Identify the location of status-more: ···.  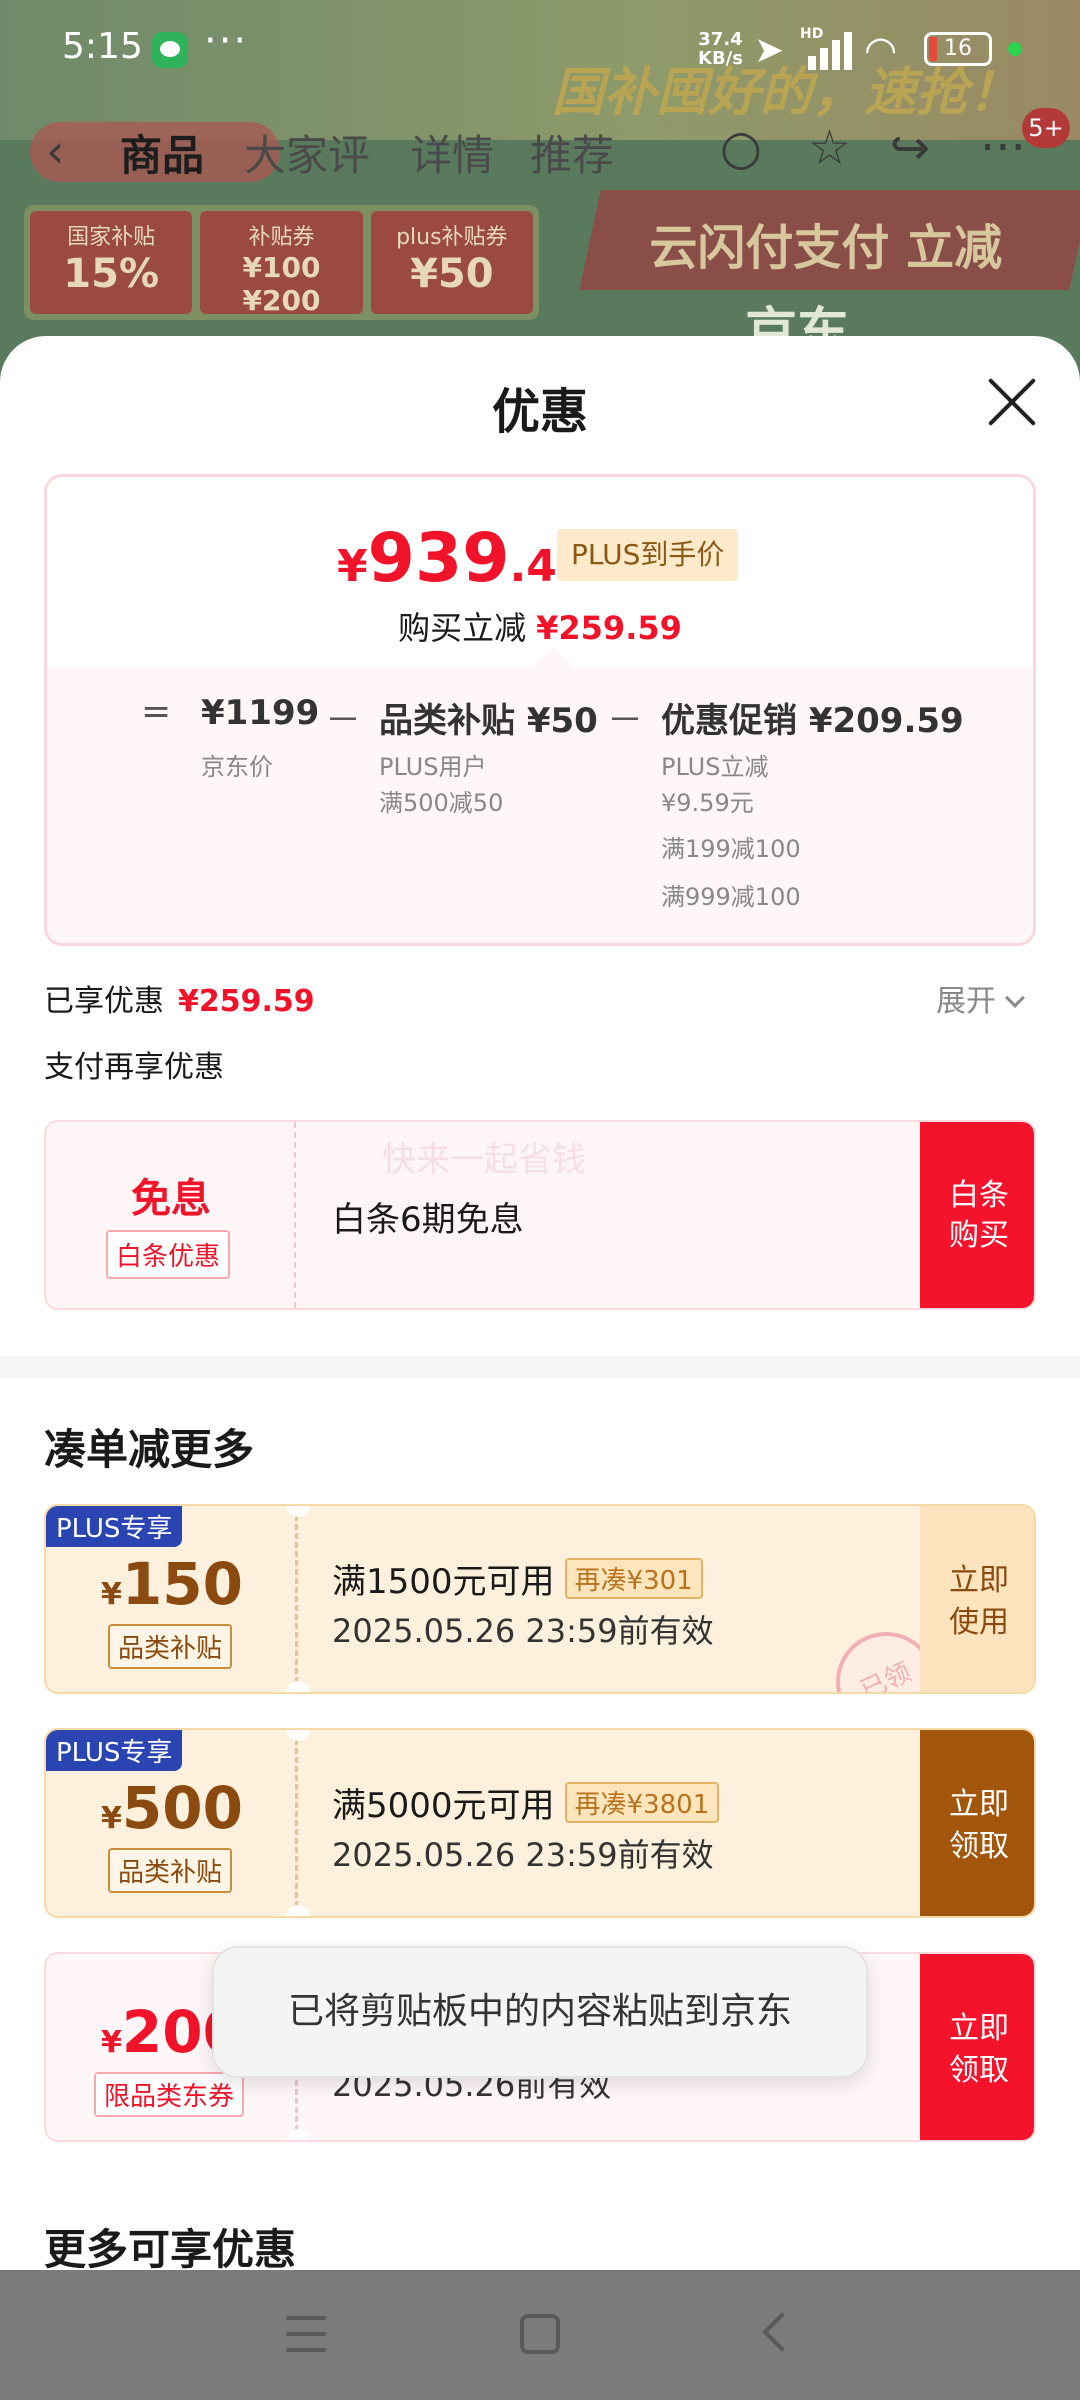
(226, 41).